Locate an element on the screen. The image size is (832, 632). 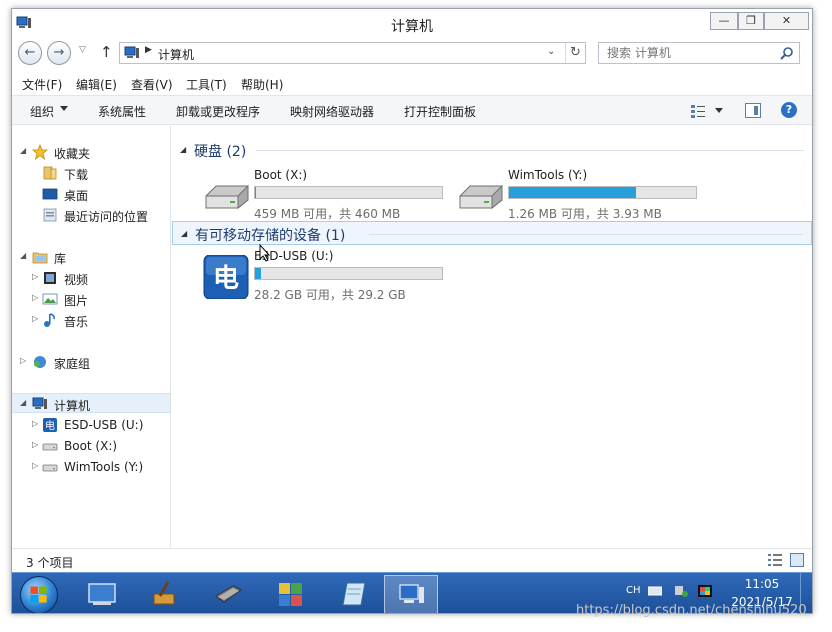
homegroup-icon is located at coordinates (40, 362).